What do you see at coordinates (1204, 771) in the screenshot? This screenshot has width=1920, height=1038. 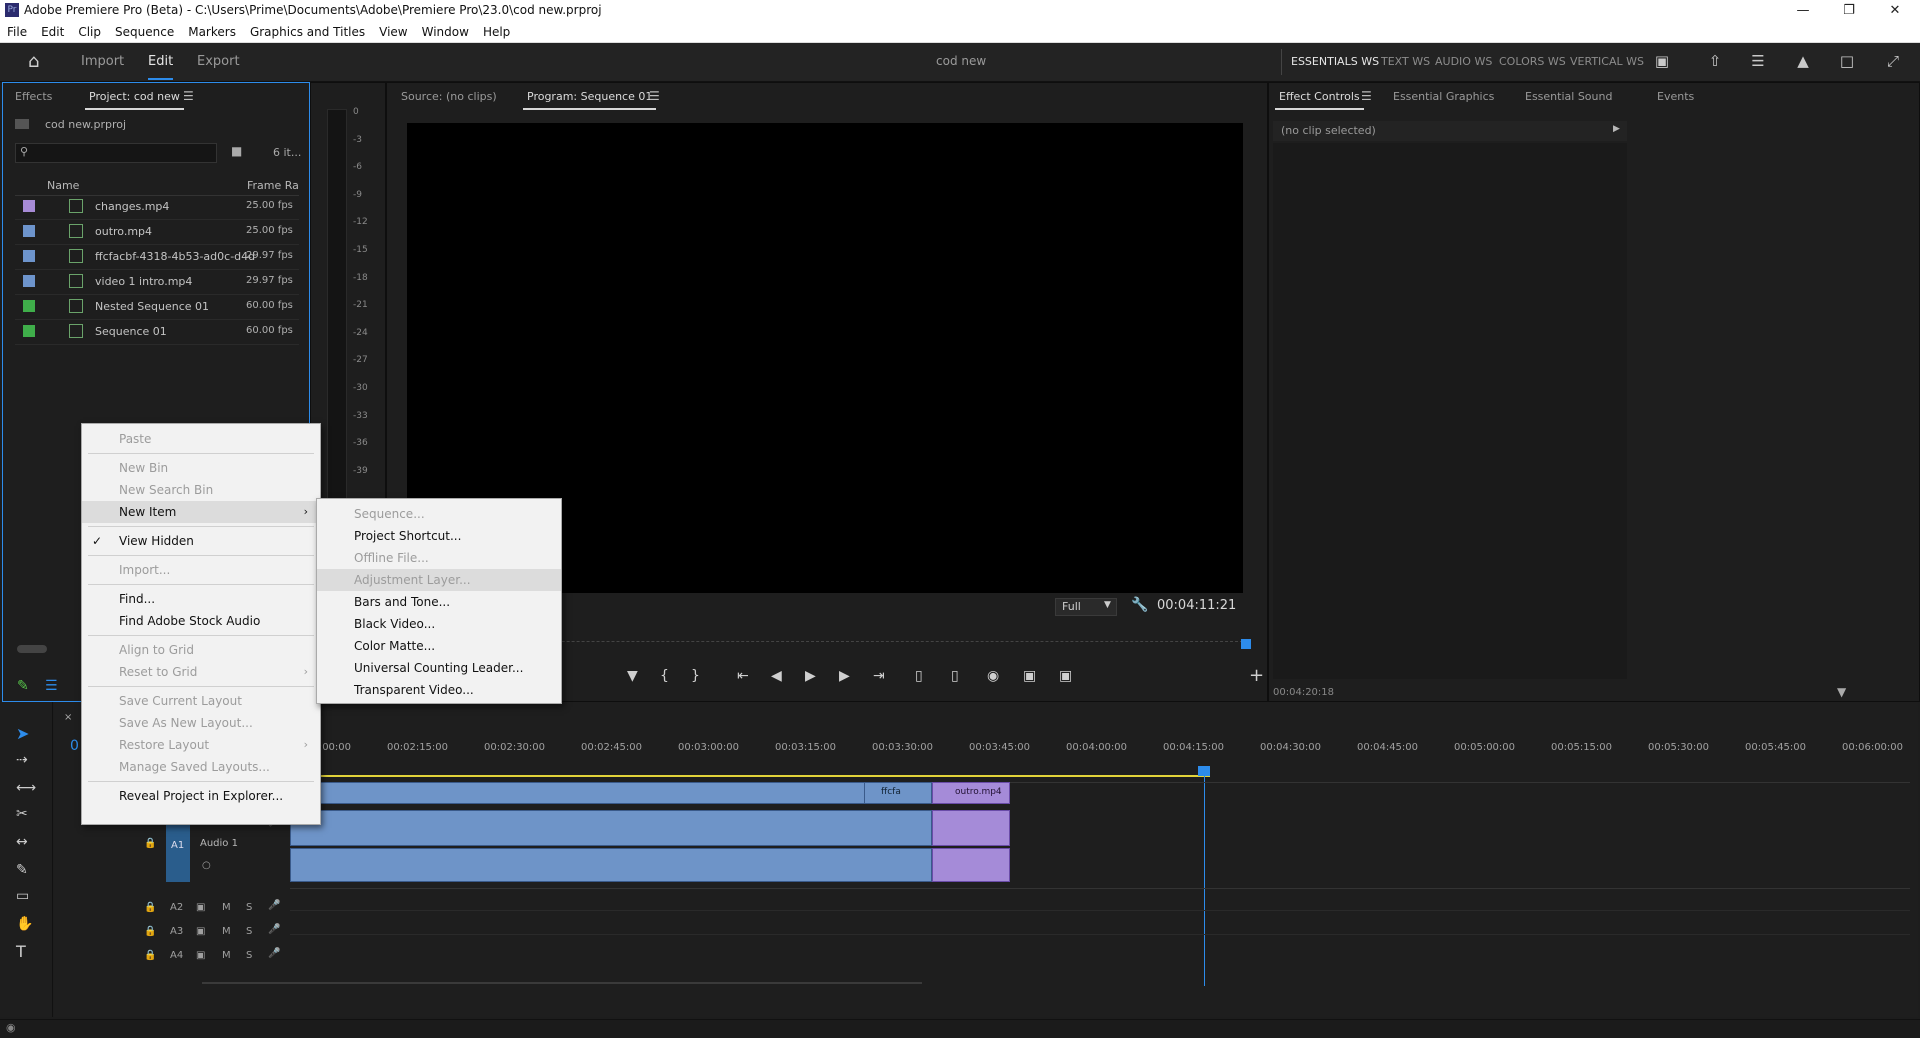 I see `playhead-handle` at bounding box center [1204, 771].